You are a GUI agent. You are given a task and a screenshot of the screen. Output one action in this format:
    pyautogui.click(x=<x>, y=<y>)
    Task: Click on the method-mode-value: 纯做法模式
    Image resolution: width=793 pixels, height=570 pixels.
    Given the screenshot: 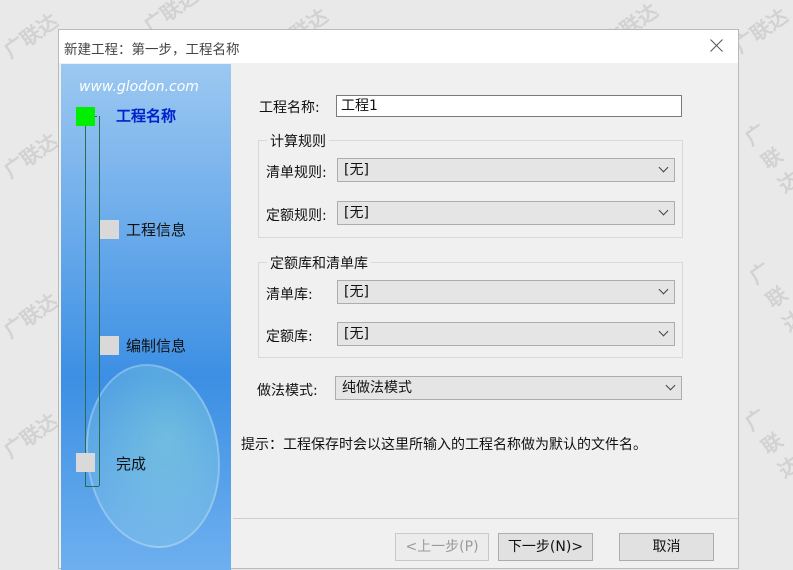 What is the action you would take?
    pyautogui.click(x=377, y=388)
    